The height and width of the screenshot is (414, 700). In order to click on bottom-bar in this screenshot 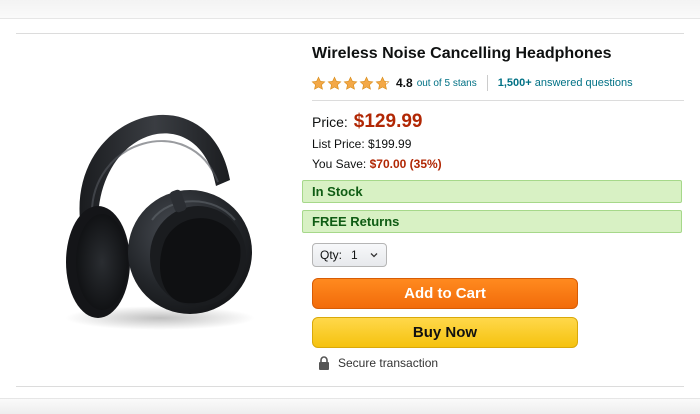, I will do `click(350, 406)`.